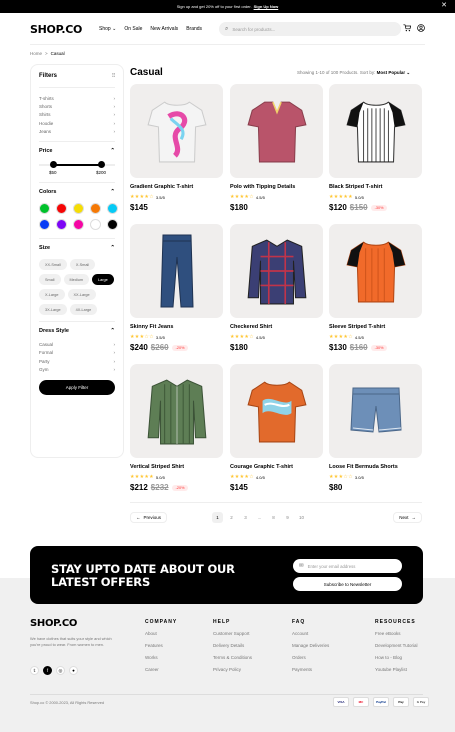  What do you see at coordinates (161, 673) in the screenshot?
I see `footer-link: Career` at bounding box center [161, 673].